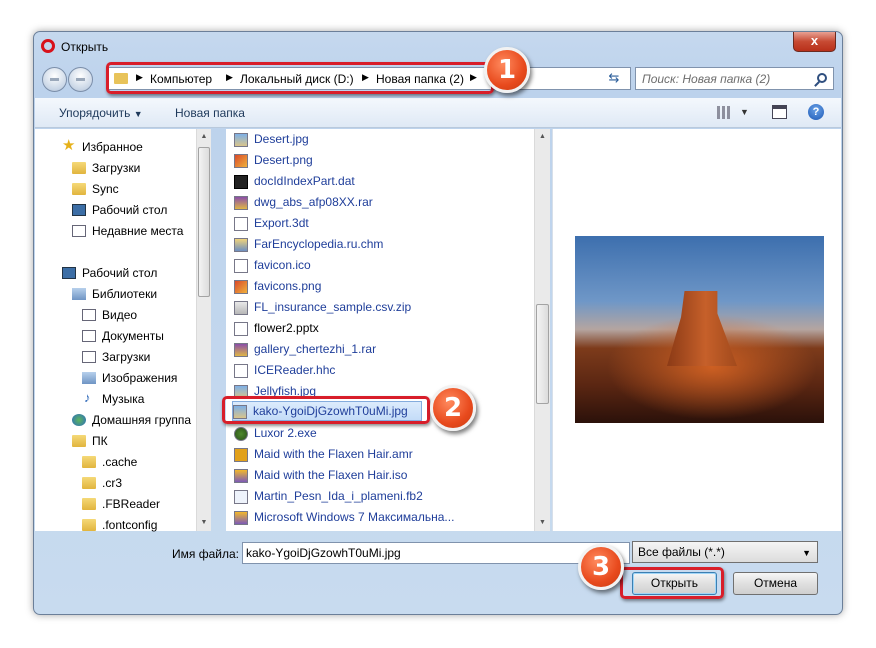  What do you see at coordinates (724, 112) in the screenshot?
I see `views-icon` at bounding box center [724, 112].